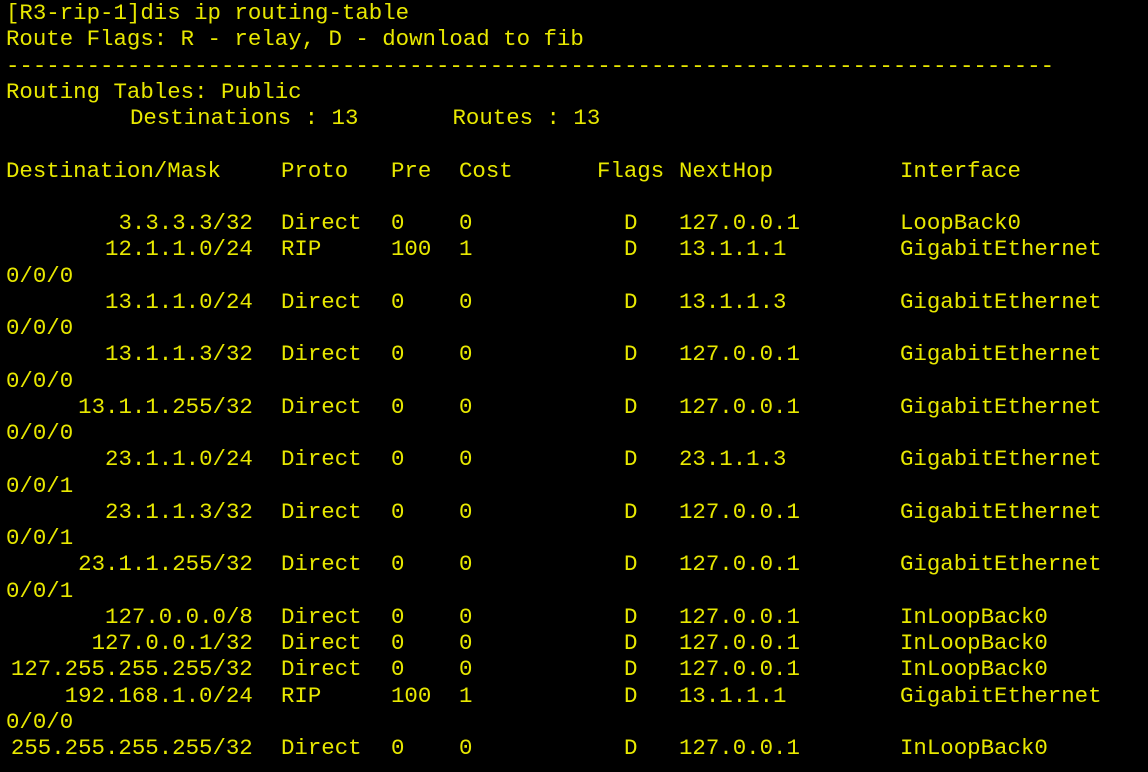  I want to click on header-interface: Interface, so click(960, 170).